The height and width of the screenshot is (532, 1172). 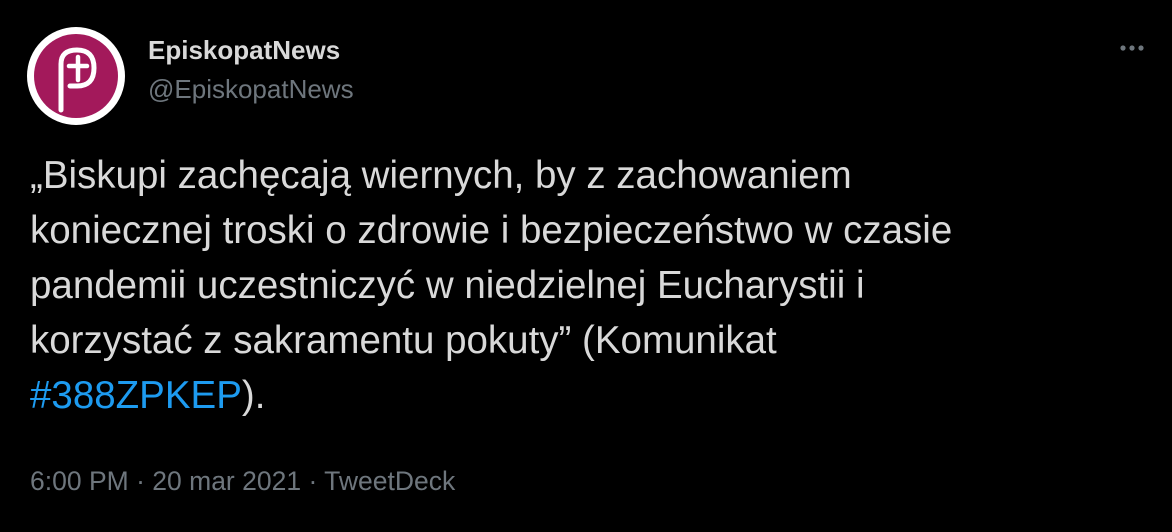 I want to click on hashtag-link: #388ZPKEP, so click(x=136, y=395).